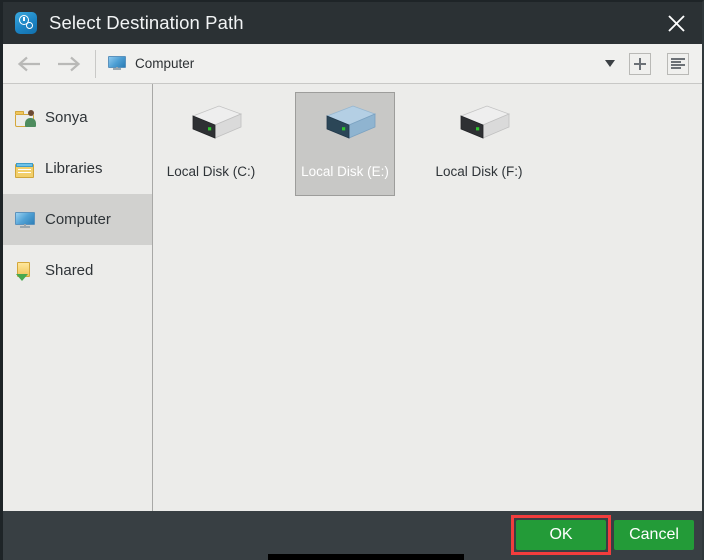 Image resolution: width=704 pixels, height=560 pixels. I want to click on drive-tile-e: Local Disk (E:), so click(345, 144).